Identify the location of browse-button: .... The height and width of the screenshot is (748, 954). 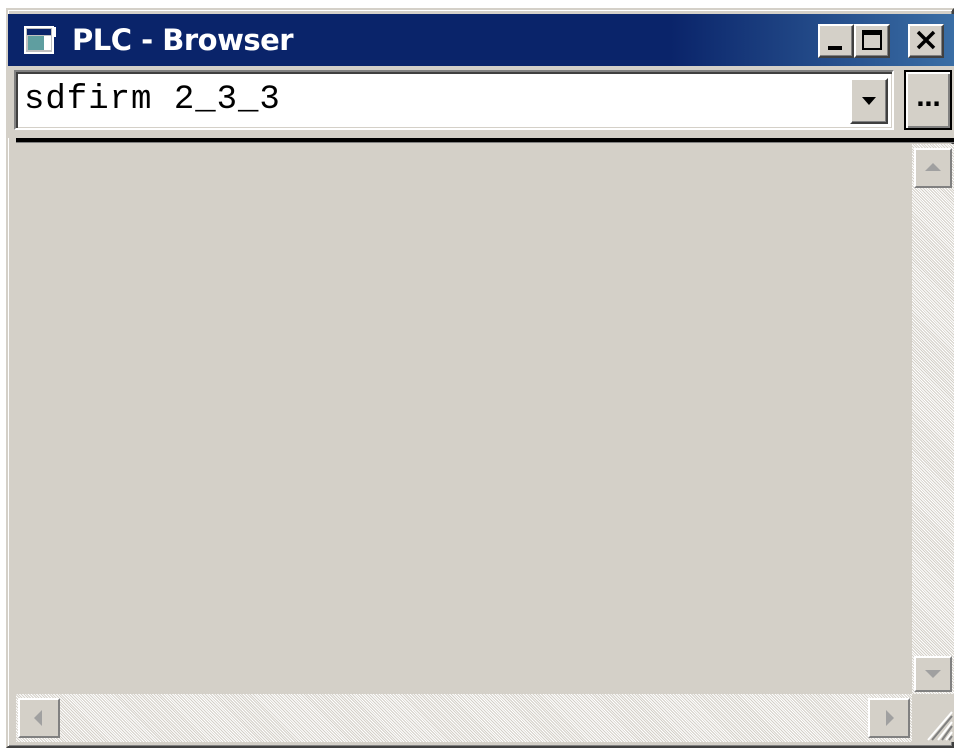
(928, 100).